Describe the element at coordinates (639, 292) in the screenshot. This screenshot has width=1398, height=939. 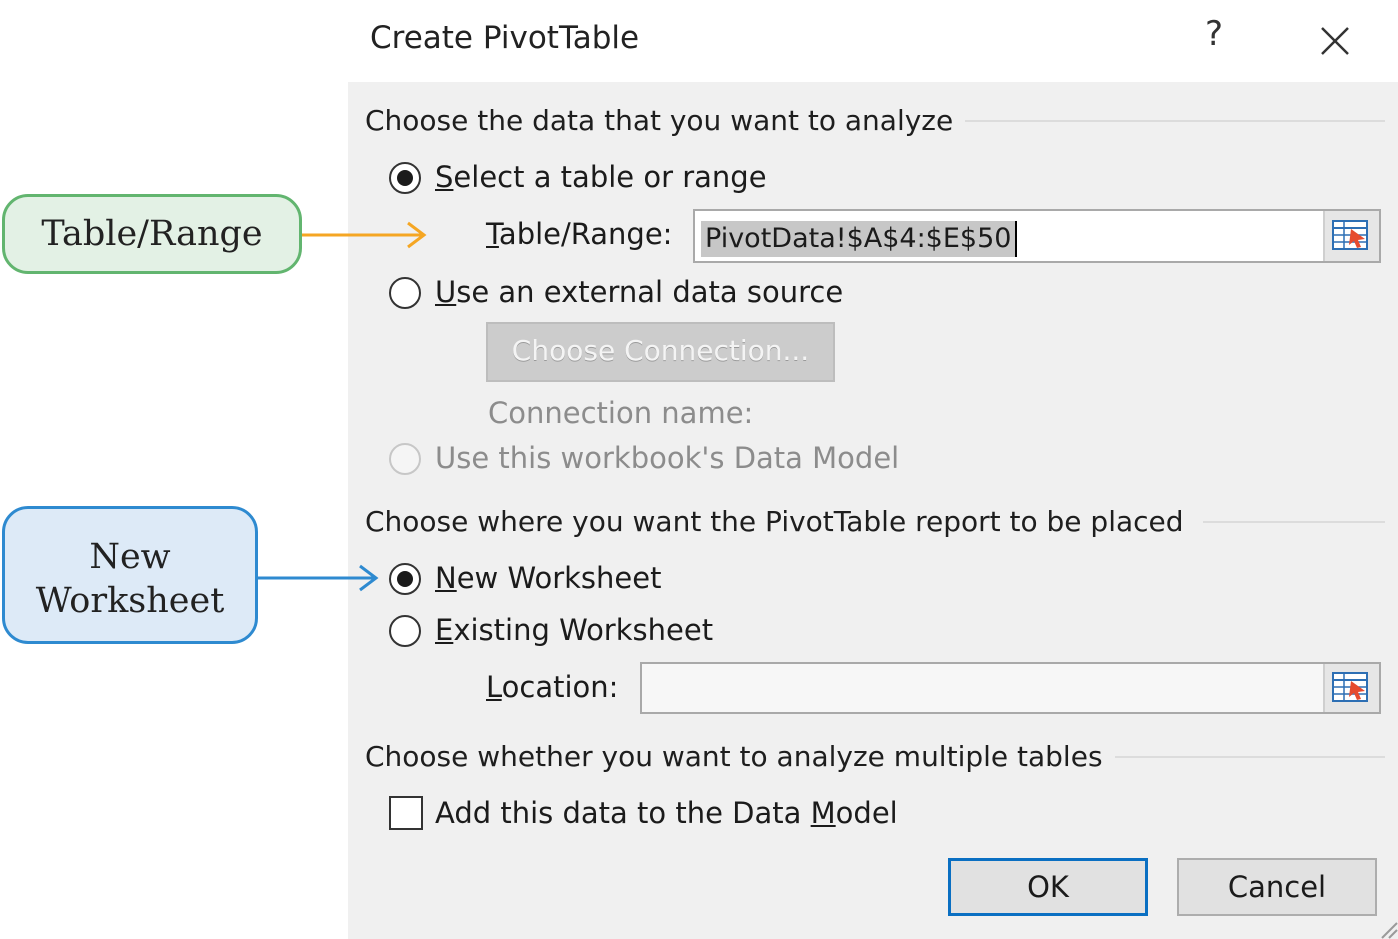
I see `external-source-label: Use an external data source` at that location.